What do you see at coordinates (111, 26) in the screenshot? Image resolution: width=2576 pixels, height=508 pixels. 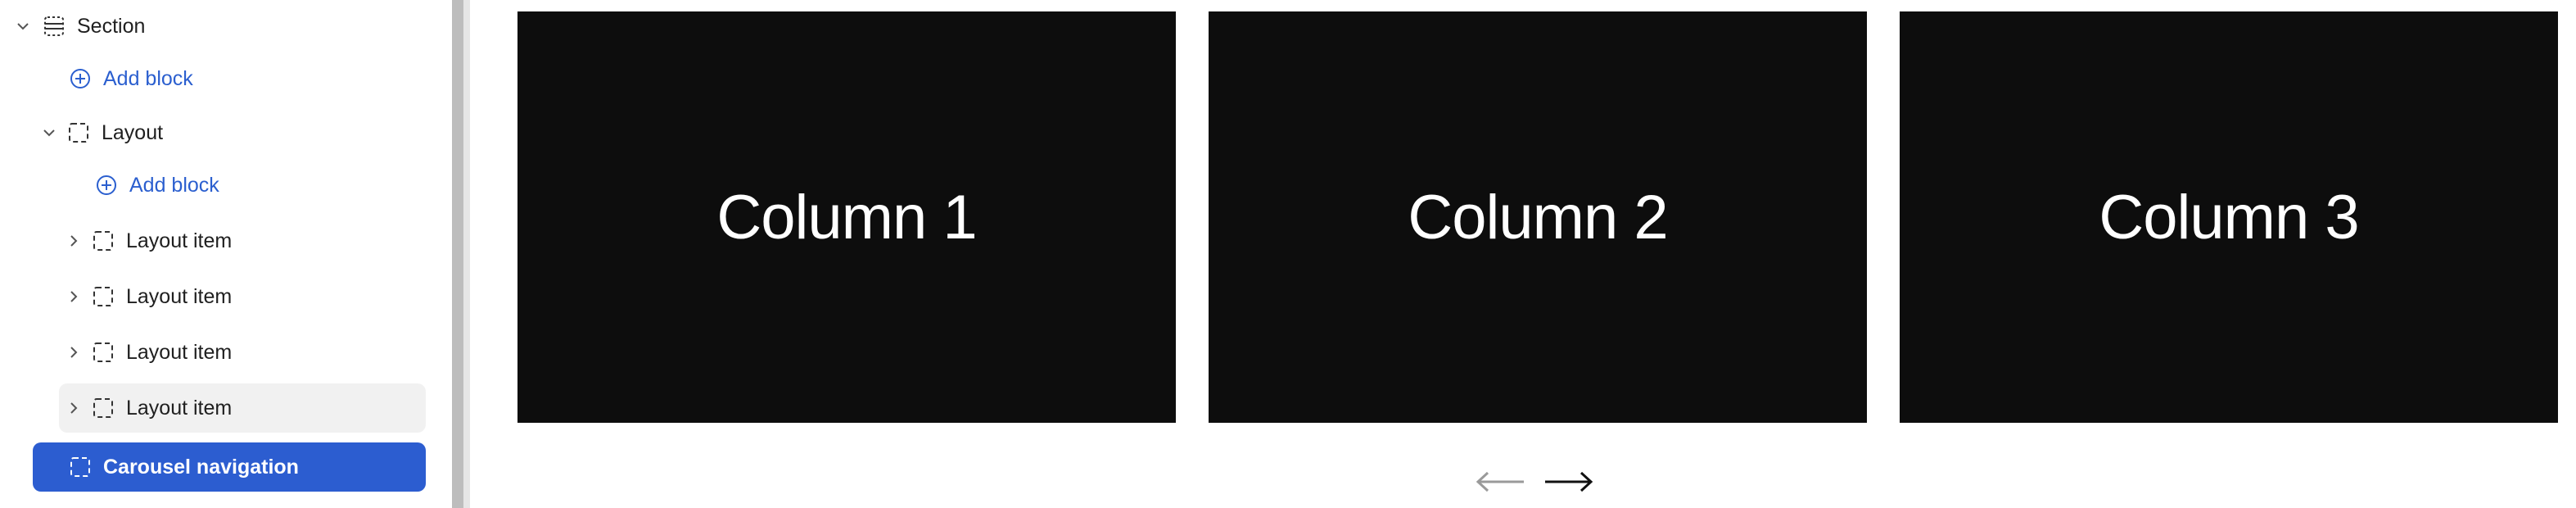 I see `section-label: Section` at bounding box center [111, 26].